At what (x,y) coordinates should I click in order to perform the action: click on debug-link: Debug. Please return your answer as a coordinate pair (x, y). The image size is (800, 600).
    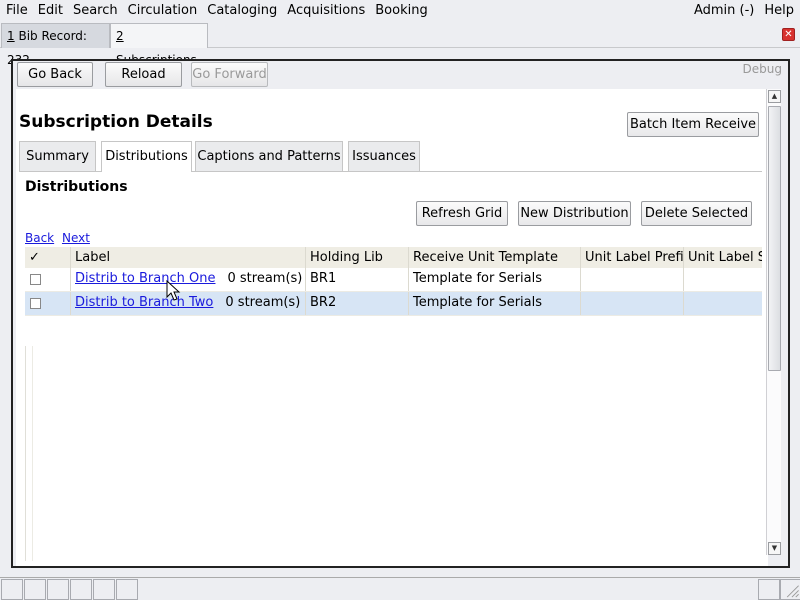
    Looking at the image, I should click on (762, 69).